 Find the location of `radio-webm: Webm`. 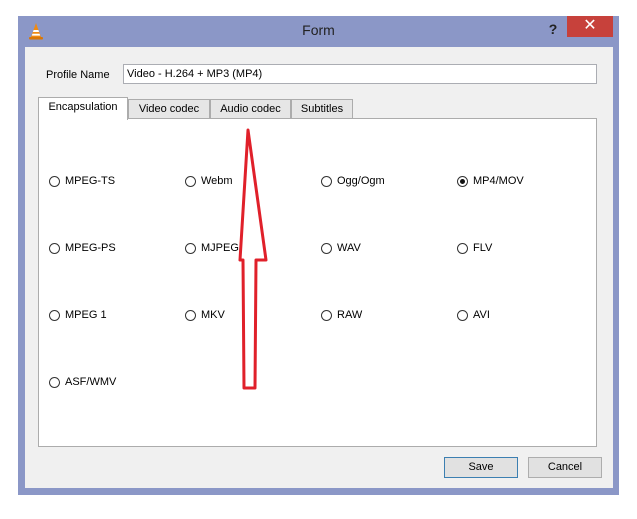

radio-webm: Webm is located at coordinates (209, 181).